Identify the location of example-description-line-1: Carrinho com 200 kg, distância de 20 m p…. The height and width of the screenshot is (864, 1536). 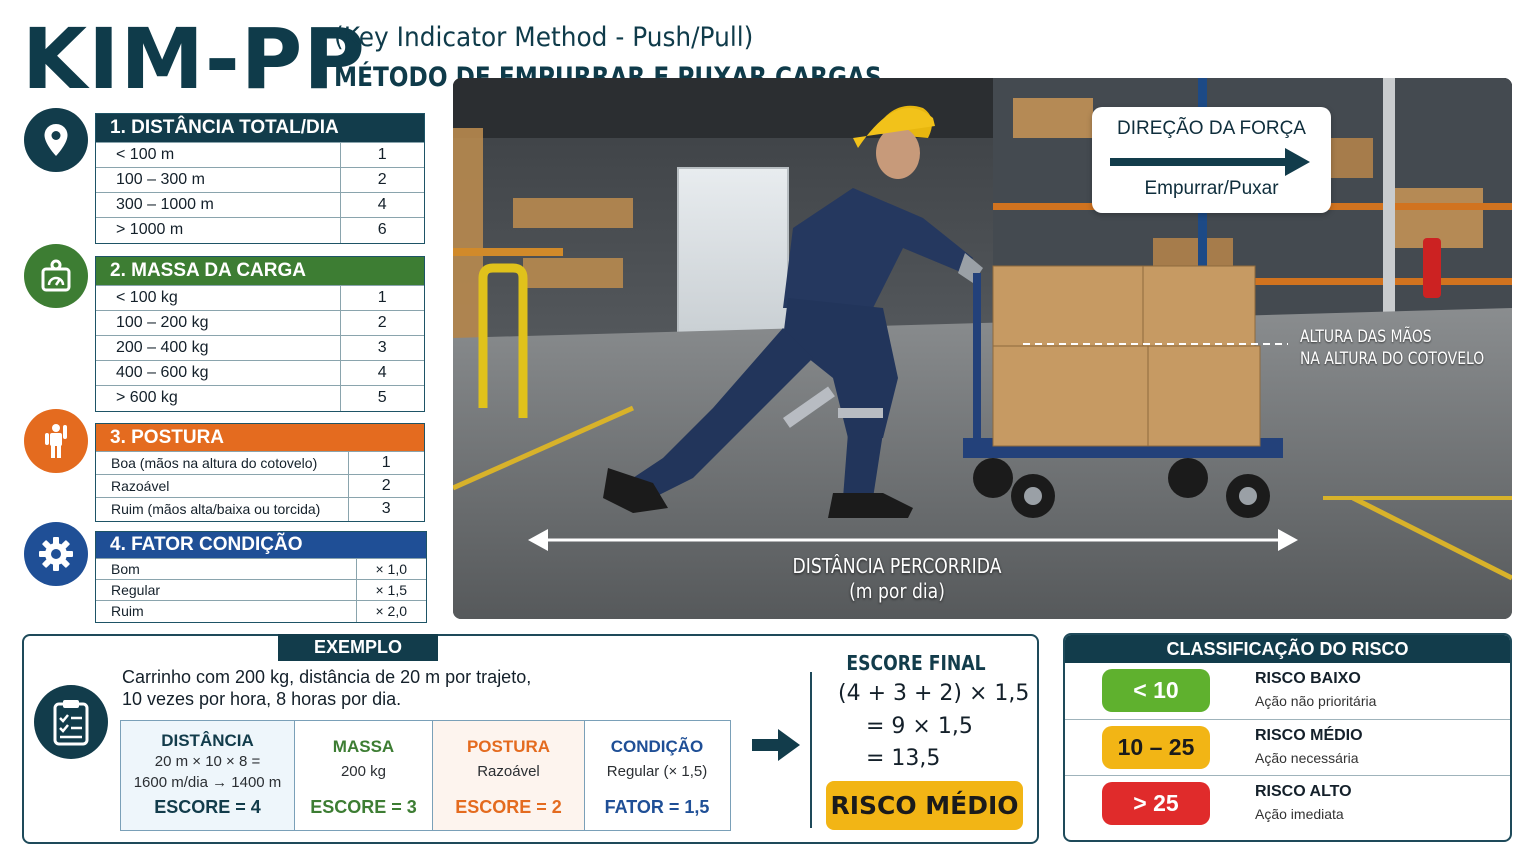
(327, 677).